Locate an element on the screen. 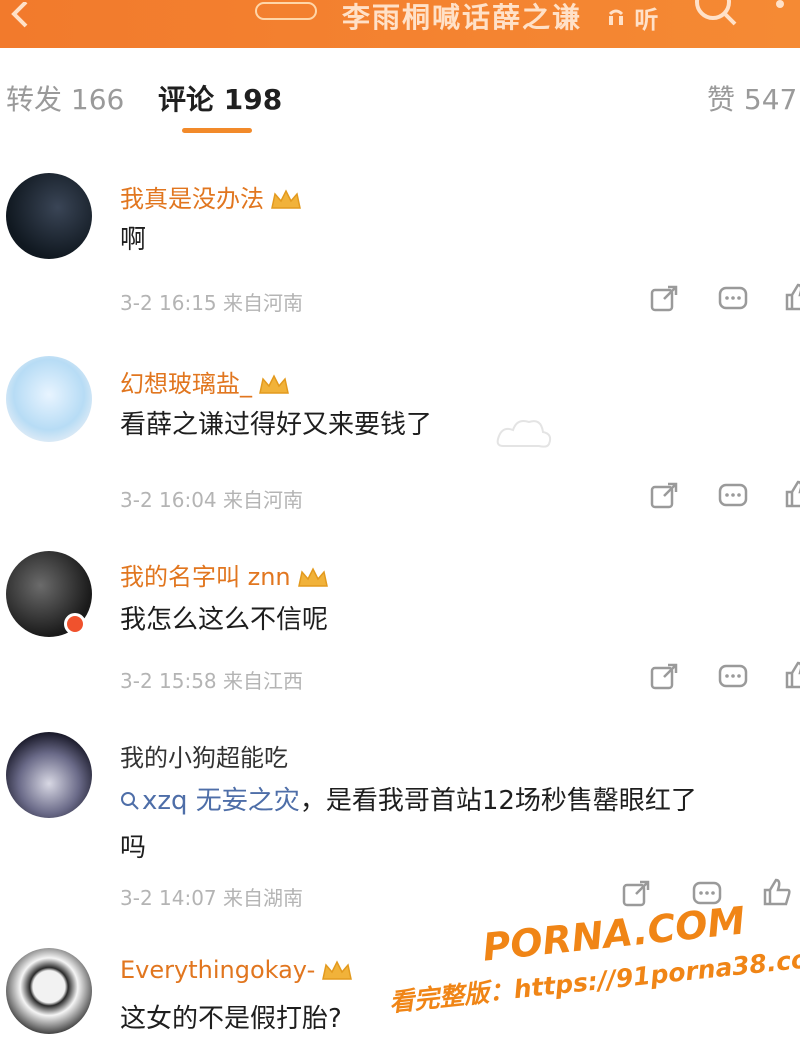  comment-text: 我怎么这么不信呢 is located at coordinates (224, 620).